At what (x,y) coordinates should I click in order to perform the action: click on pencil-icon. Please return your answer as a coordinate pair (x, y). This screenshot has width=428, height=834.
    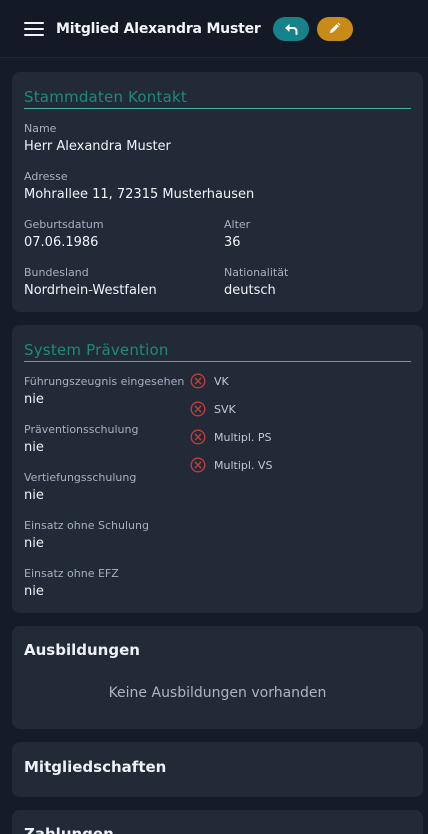
    Looking at the image, I should click on (335, 27).